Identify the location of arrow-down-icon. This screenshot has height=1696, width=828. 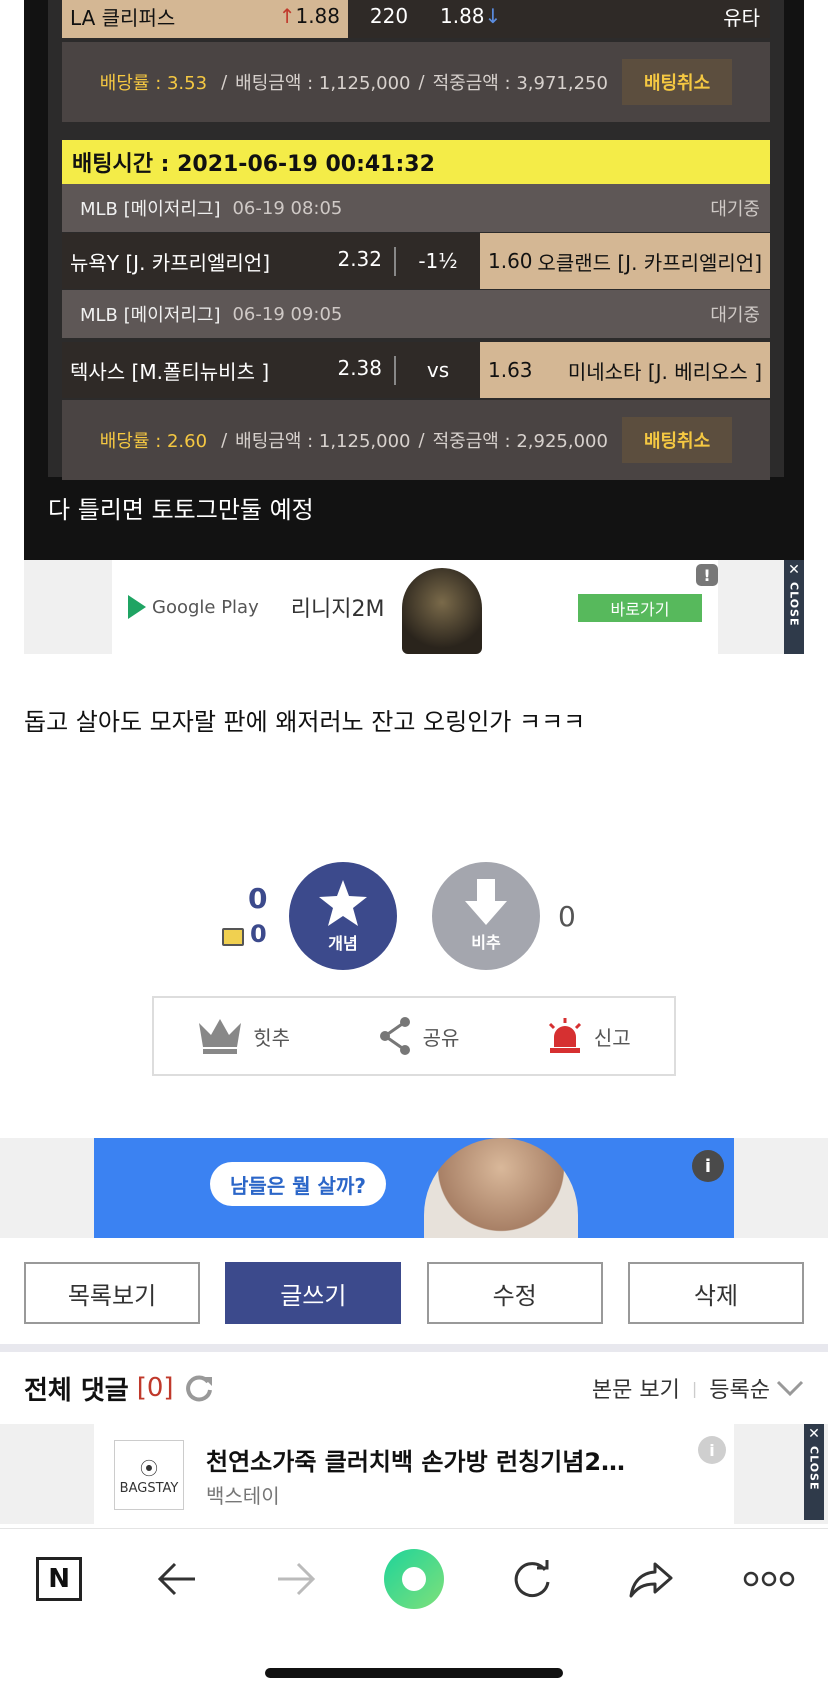
(486, 902).